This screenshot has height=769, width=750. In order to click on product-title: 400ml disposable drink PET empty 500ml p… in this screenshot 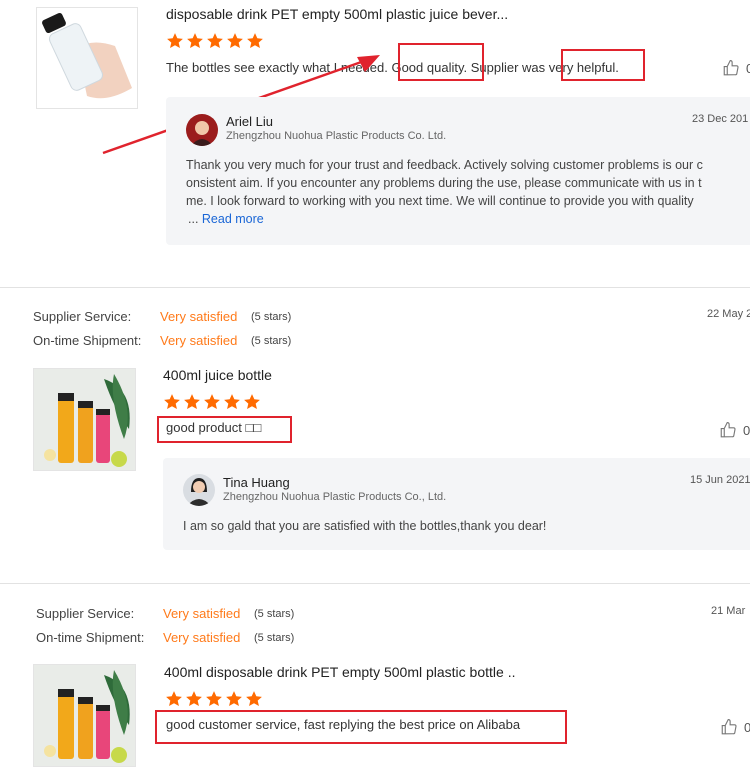, I will do `click(339, 672)`.